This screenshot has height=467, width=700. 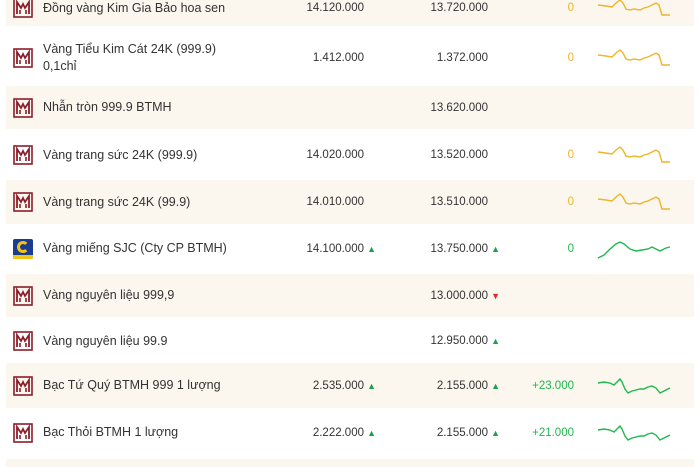 I want to click on buy-price-value: 14.120.000, so click(x=335, y=8).